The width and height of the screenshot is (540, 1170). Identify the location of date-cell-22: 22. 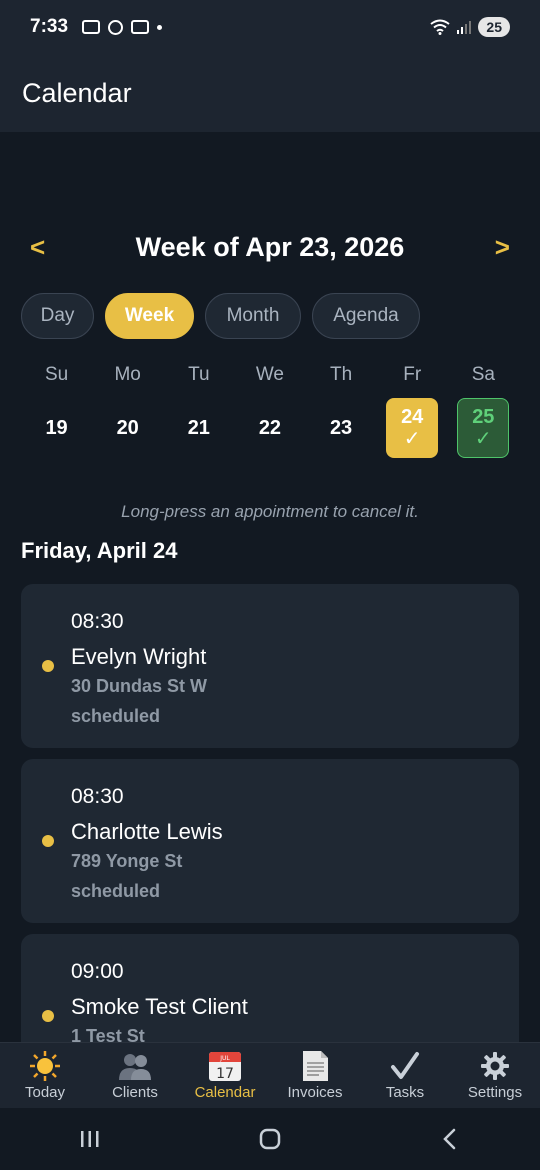
(270, 428).